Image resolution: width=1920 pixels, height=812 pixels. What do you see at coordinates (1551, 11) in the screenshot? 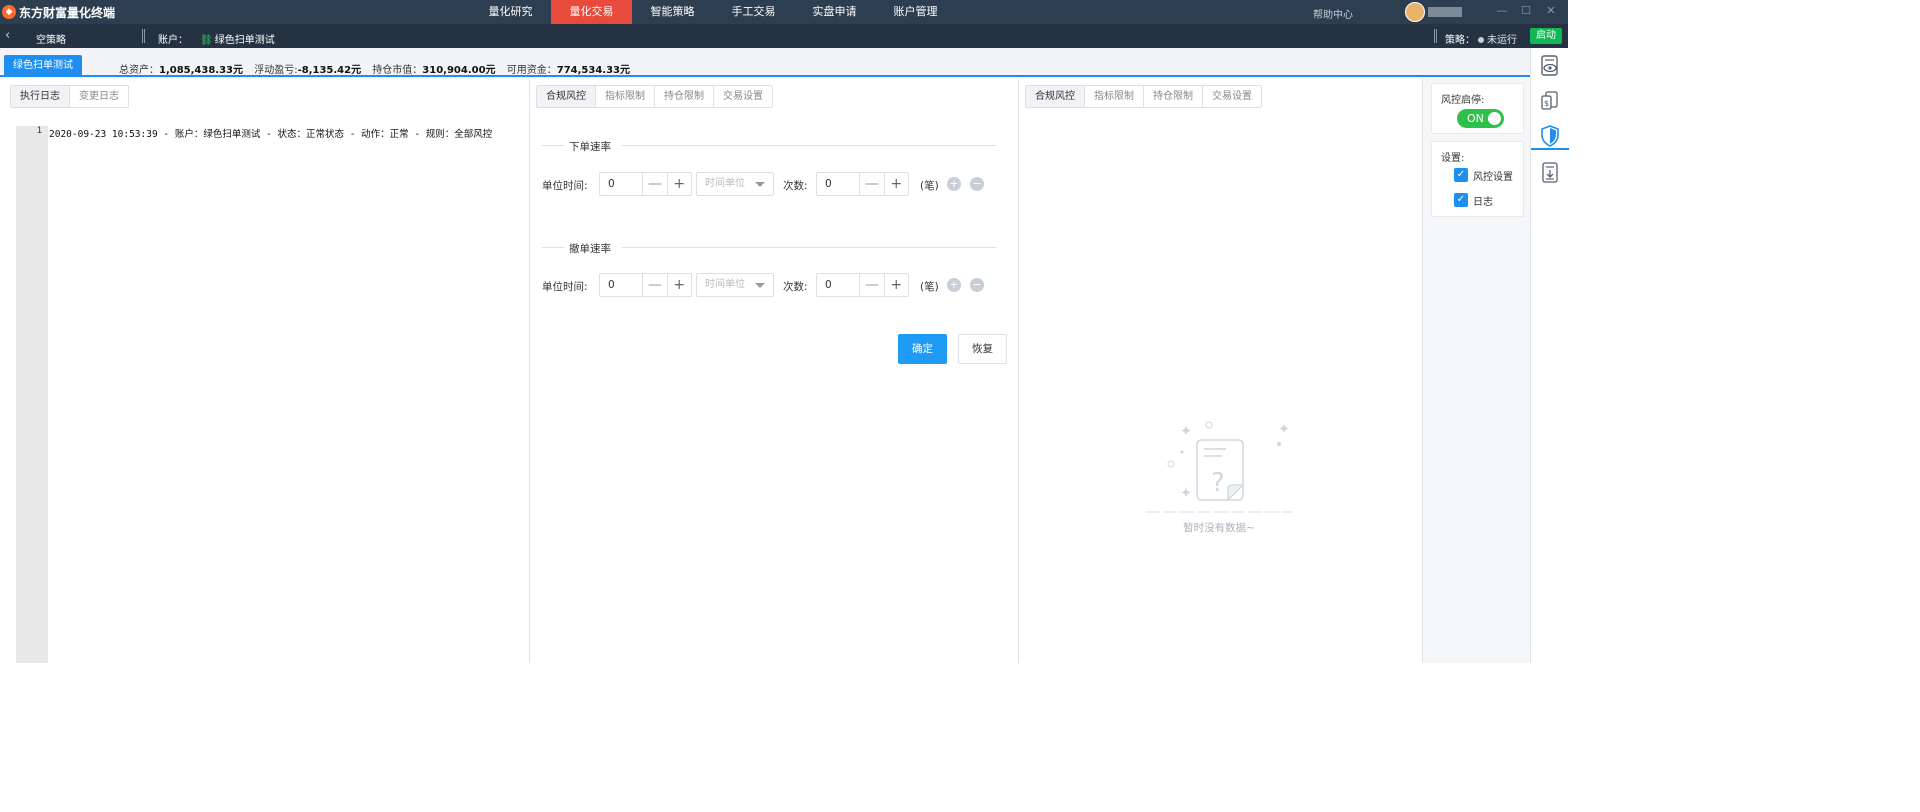
I see `close-icon: ✕` at bounding box center [1551, 11].